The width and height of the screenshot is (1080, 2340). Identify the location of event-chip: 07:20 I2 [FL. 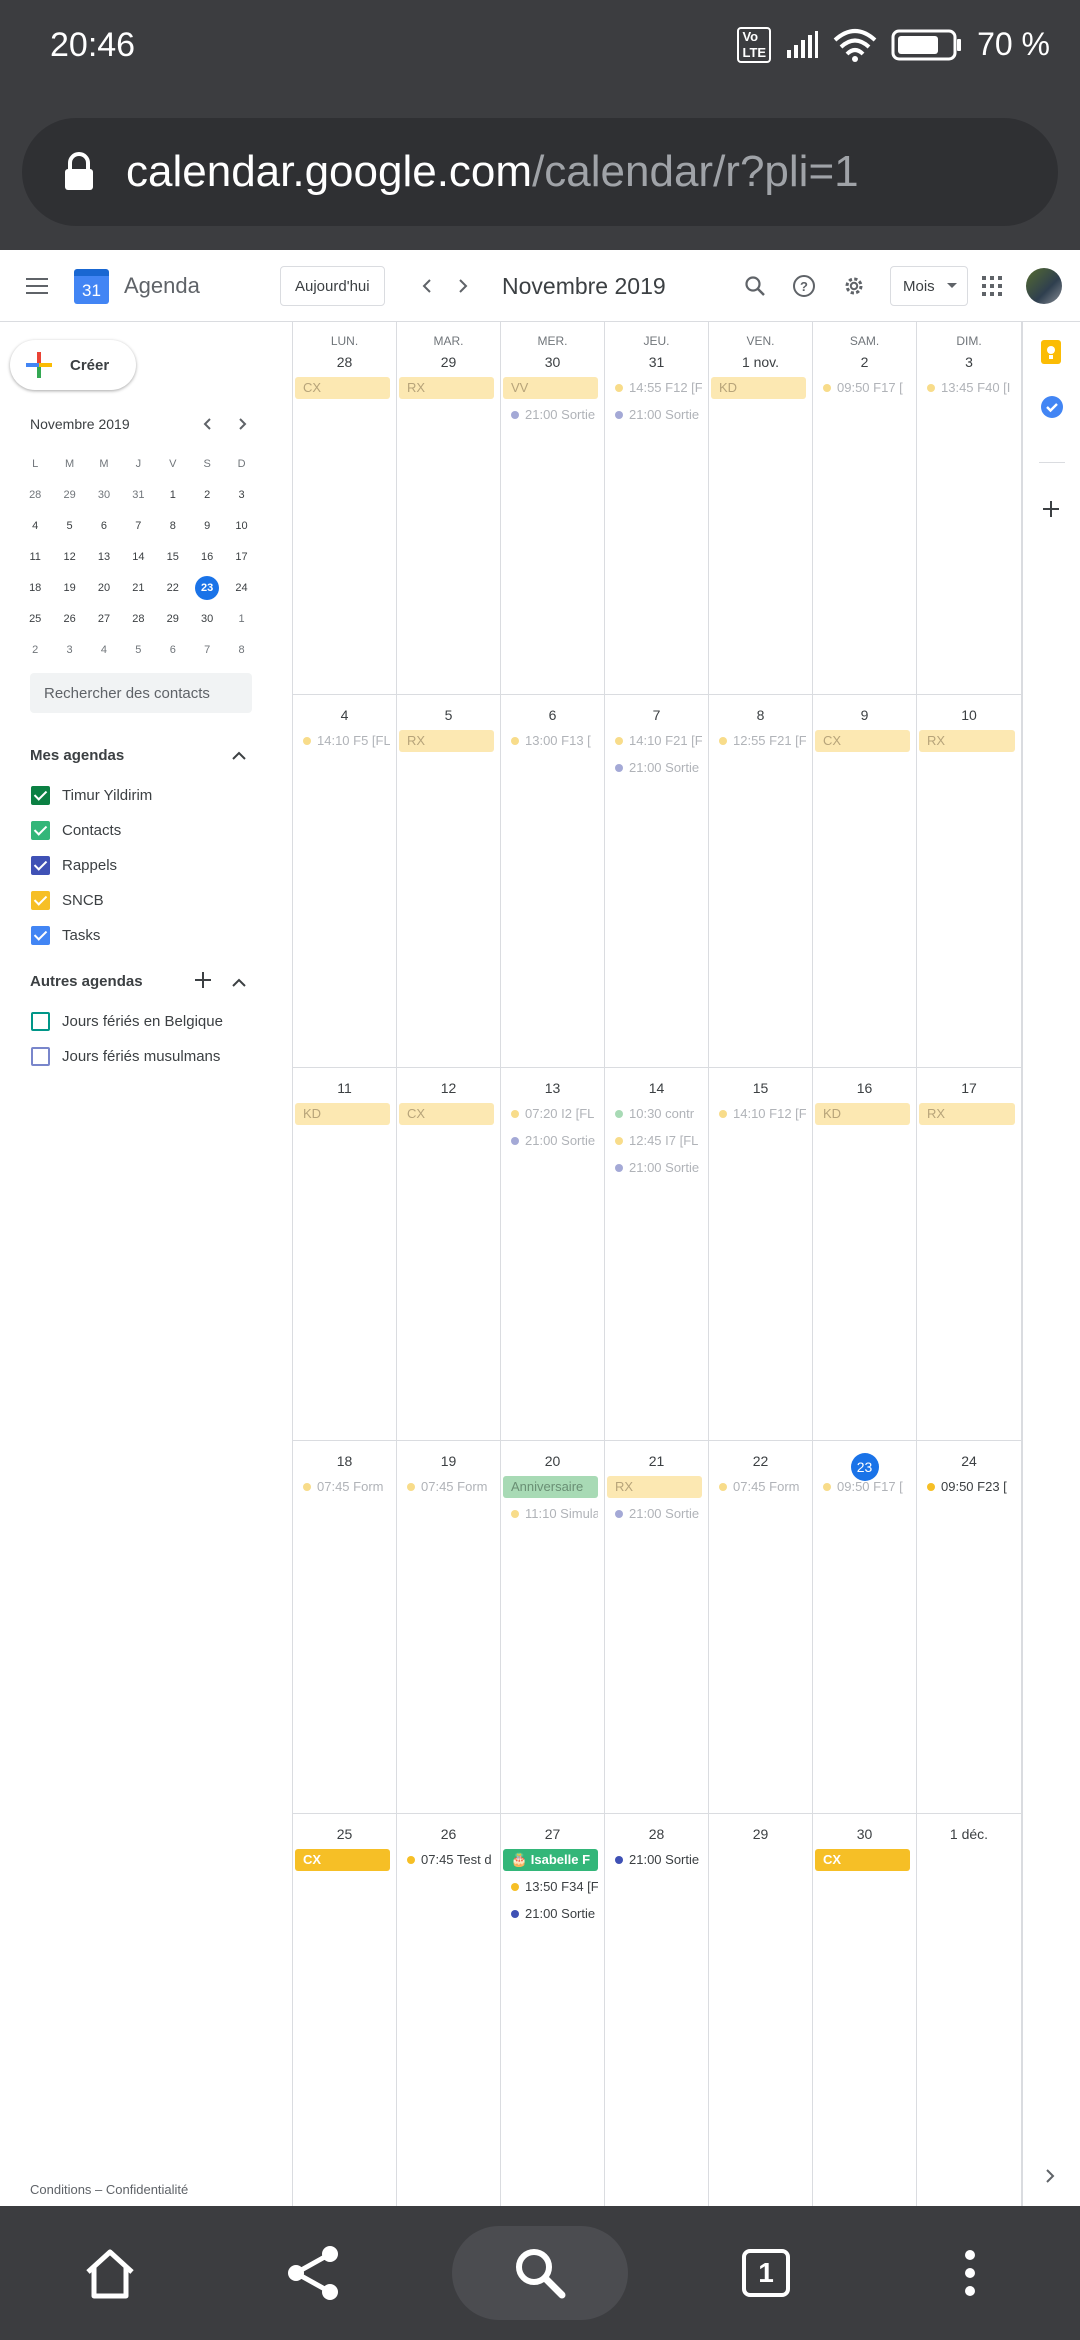
(550, 1114).